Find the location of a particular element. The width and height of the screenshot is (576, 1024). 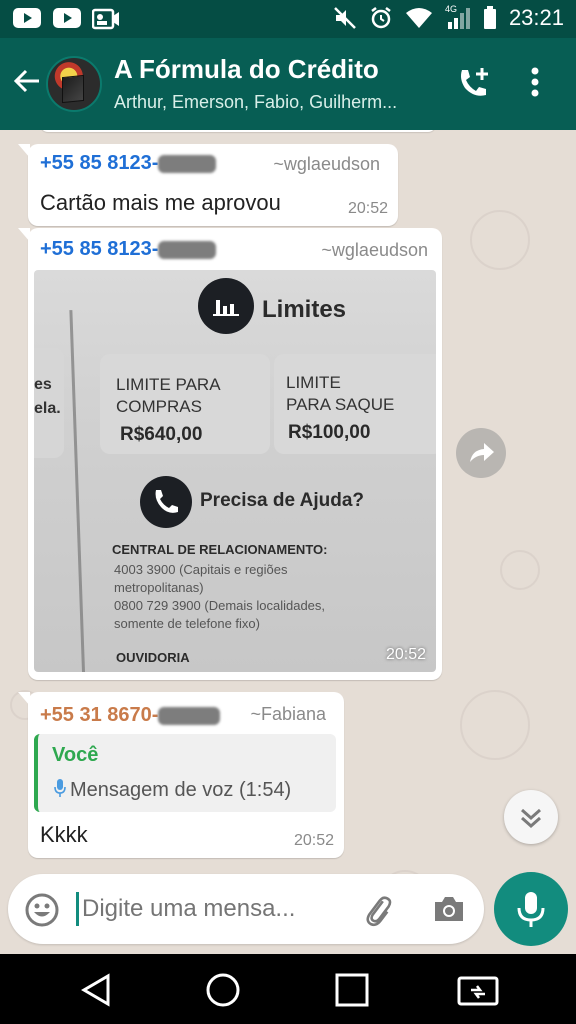

photo-help-text: Precisa de Ajuda? is located at coordinates (282, 500).